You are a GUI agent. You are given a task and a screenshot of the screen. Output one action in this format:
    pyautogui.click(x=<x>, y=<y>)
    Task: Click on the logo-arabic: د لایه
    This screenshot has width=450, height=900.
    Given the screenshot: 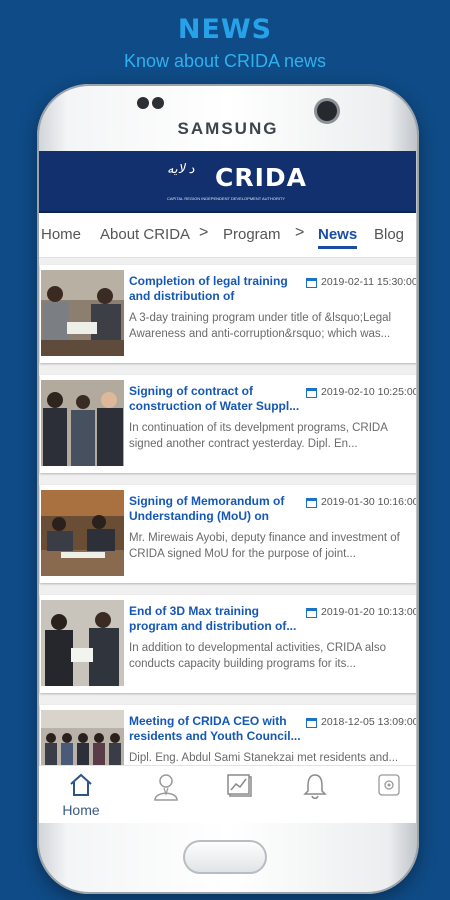 What is the action you would take?
    pyautogui.click(x=181, y=168)
    